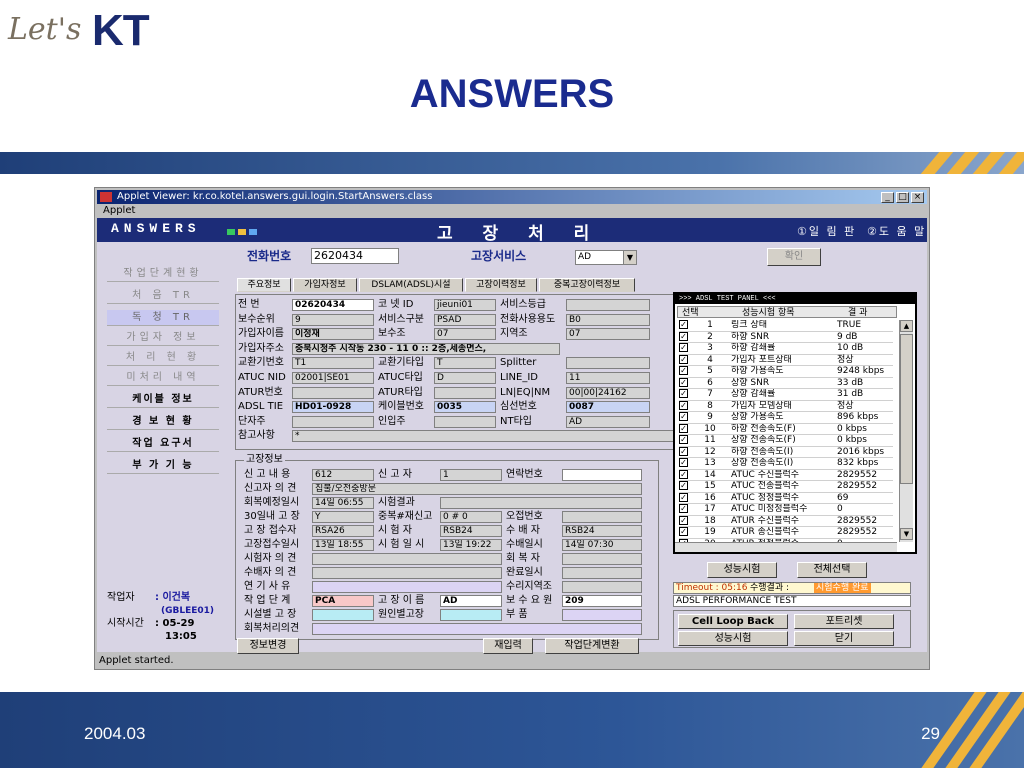  Describe the element at coordinates (606, 257) in the screenshot. I see `service-select: AD ▼` at that location.